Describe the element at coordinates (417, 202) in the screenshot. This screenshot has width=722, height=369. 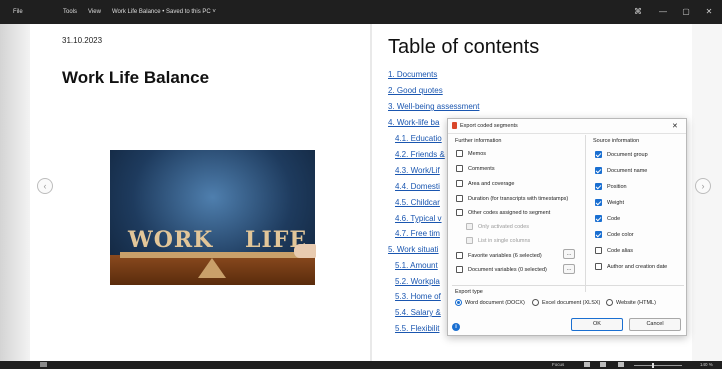
I see `toc-link: 4.5. Childcar` at that location.